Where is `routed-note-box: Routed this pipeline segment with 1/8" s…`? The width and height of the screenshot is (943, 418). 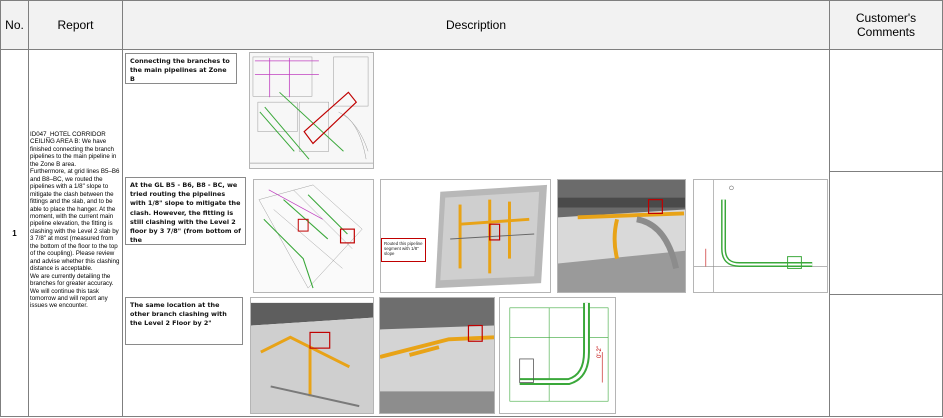 routed-note-box: Routed this pipeline segment with 1/8" s… is located at coordinates (403, 250).